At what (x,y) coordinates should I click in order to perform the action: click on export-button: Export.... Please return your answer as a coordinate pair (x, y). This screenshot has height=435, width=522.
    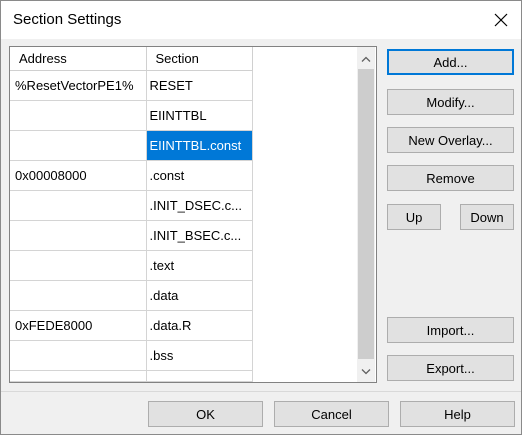
    Looking at the image, I should click on (450, 368).